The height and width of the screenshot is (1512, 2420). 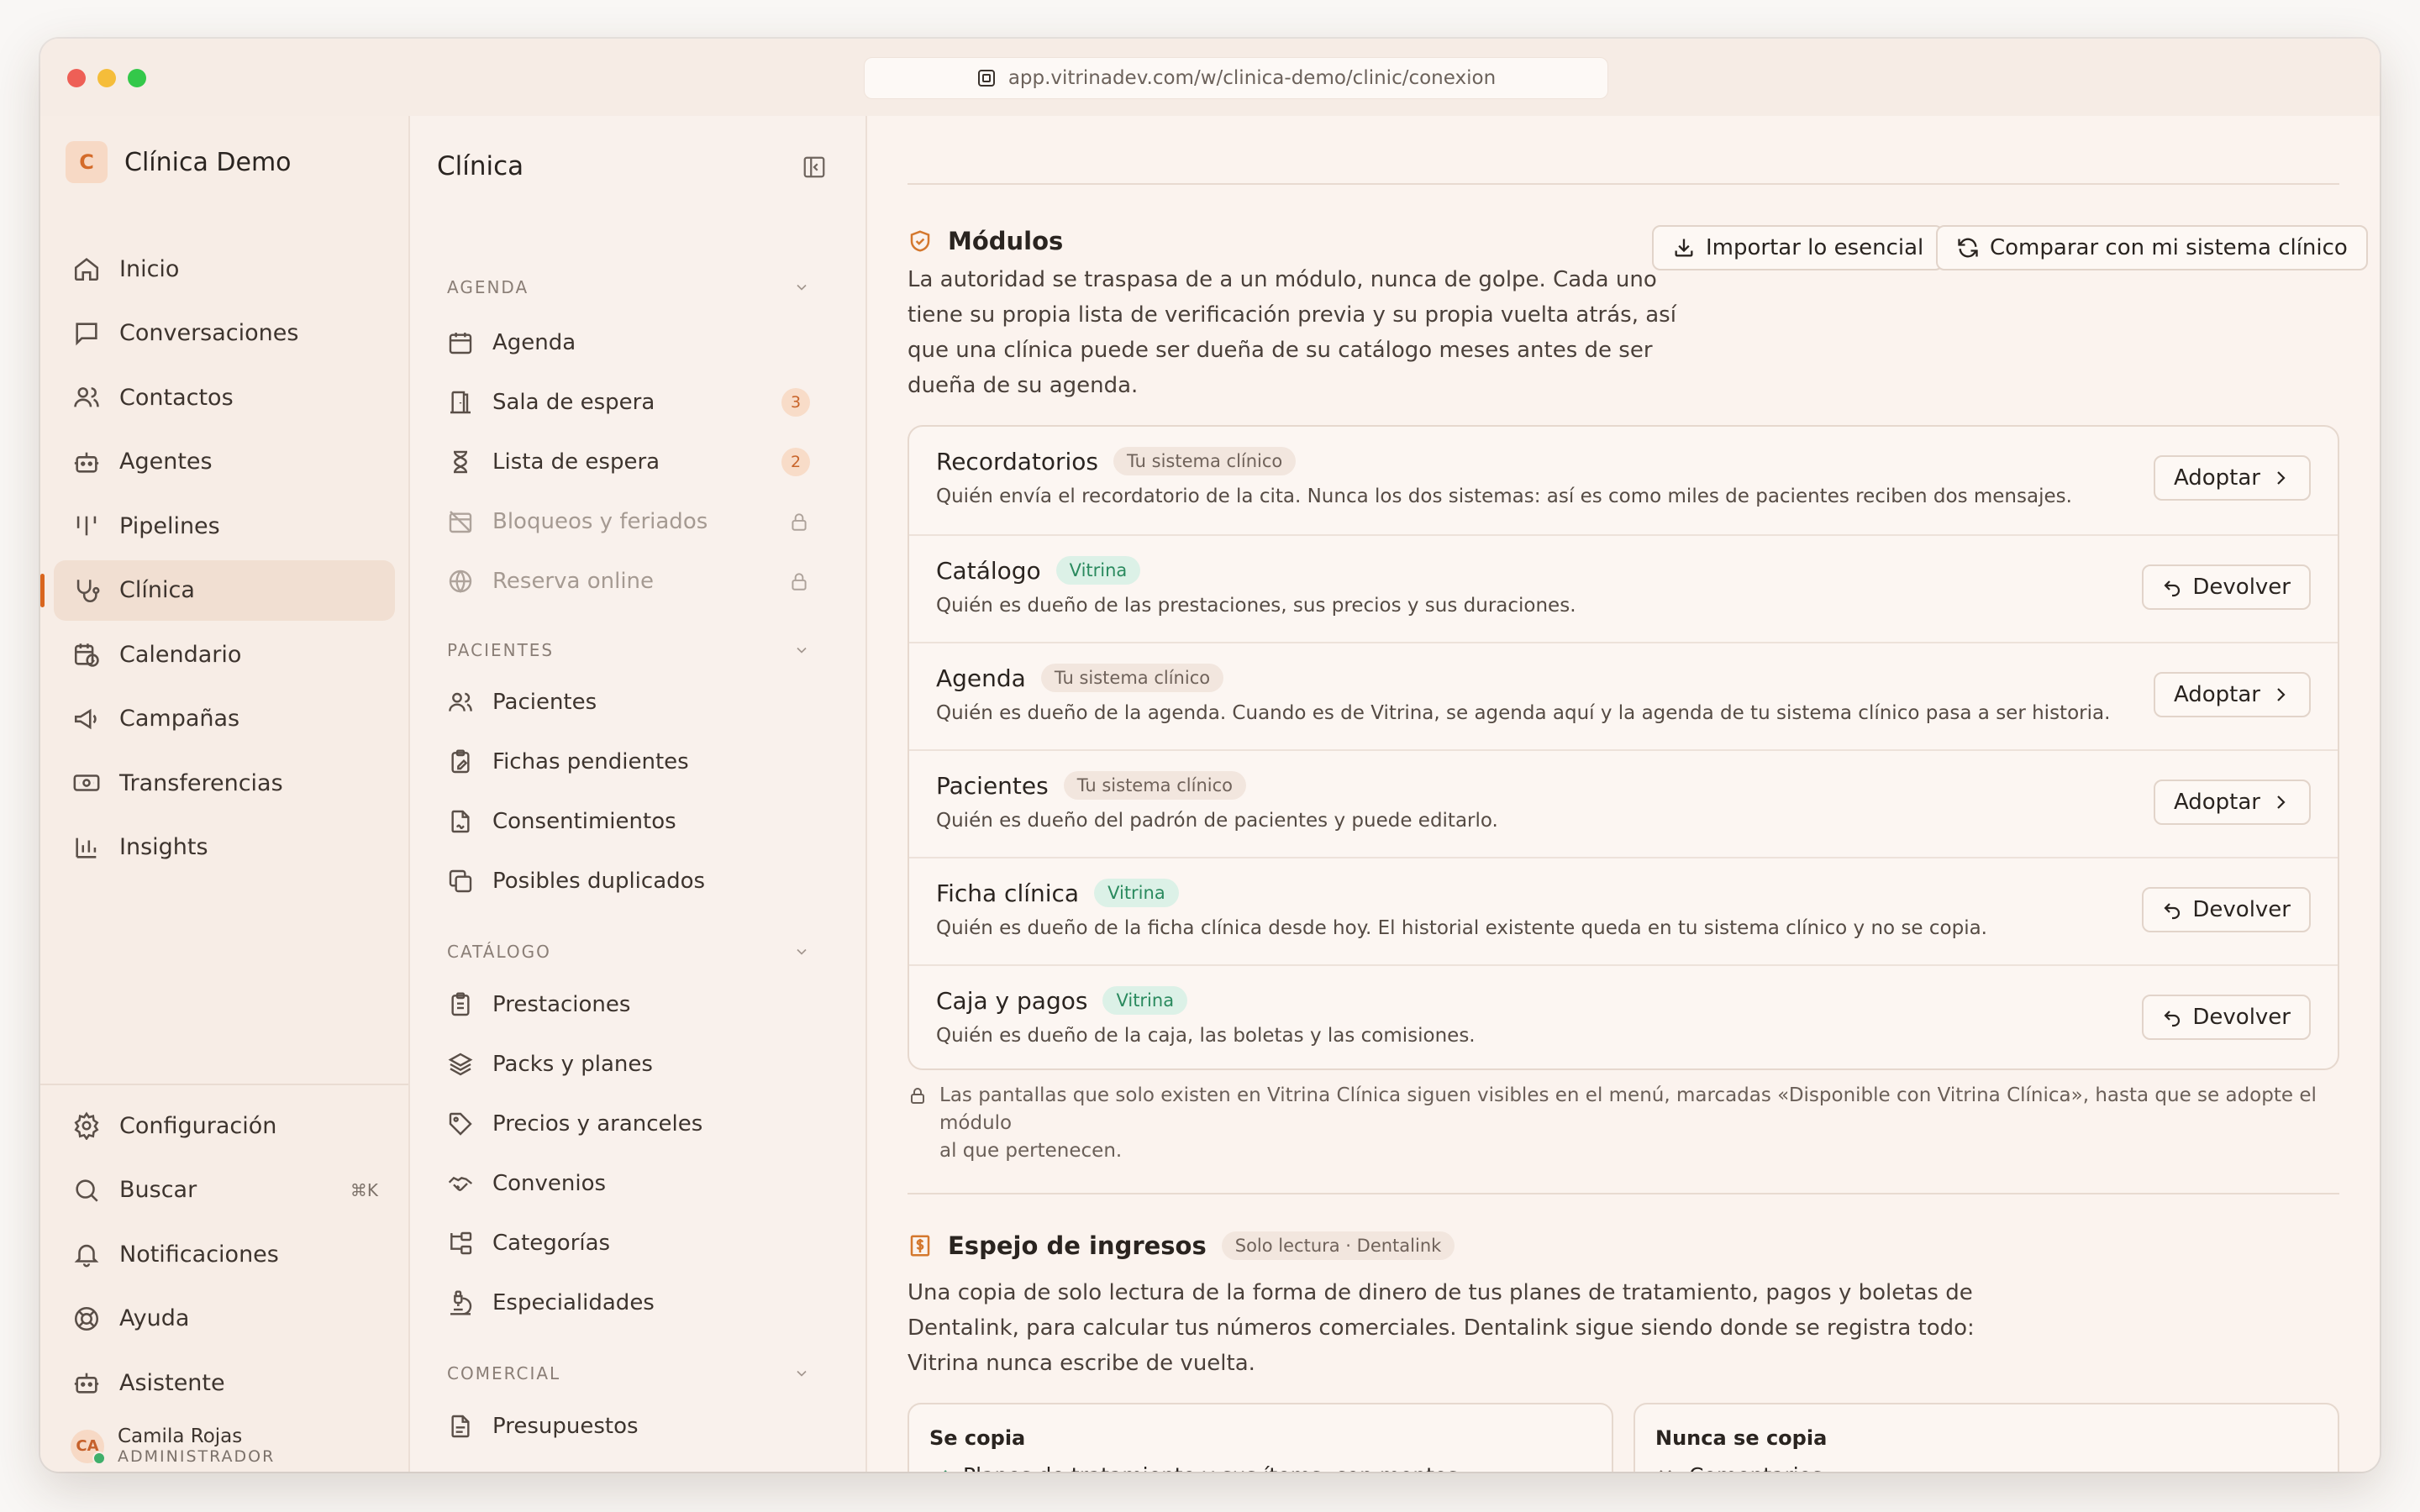 I want to click on clinic-nav-item-posibles-duplicados: Posibles duplicados, so click(x=628, y=881).